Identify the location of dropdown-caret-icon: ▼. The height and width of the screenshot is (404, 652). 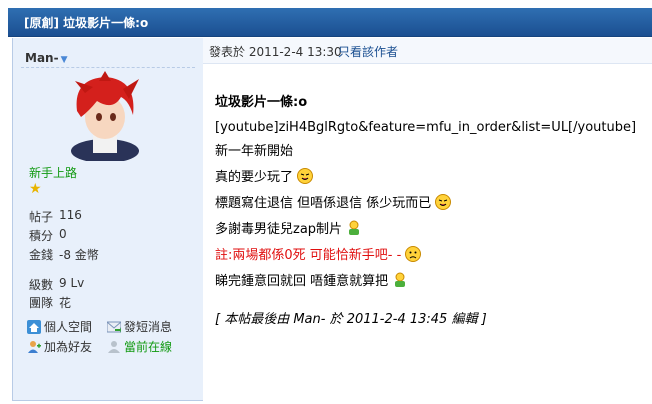
(64, 60).